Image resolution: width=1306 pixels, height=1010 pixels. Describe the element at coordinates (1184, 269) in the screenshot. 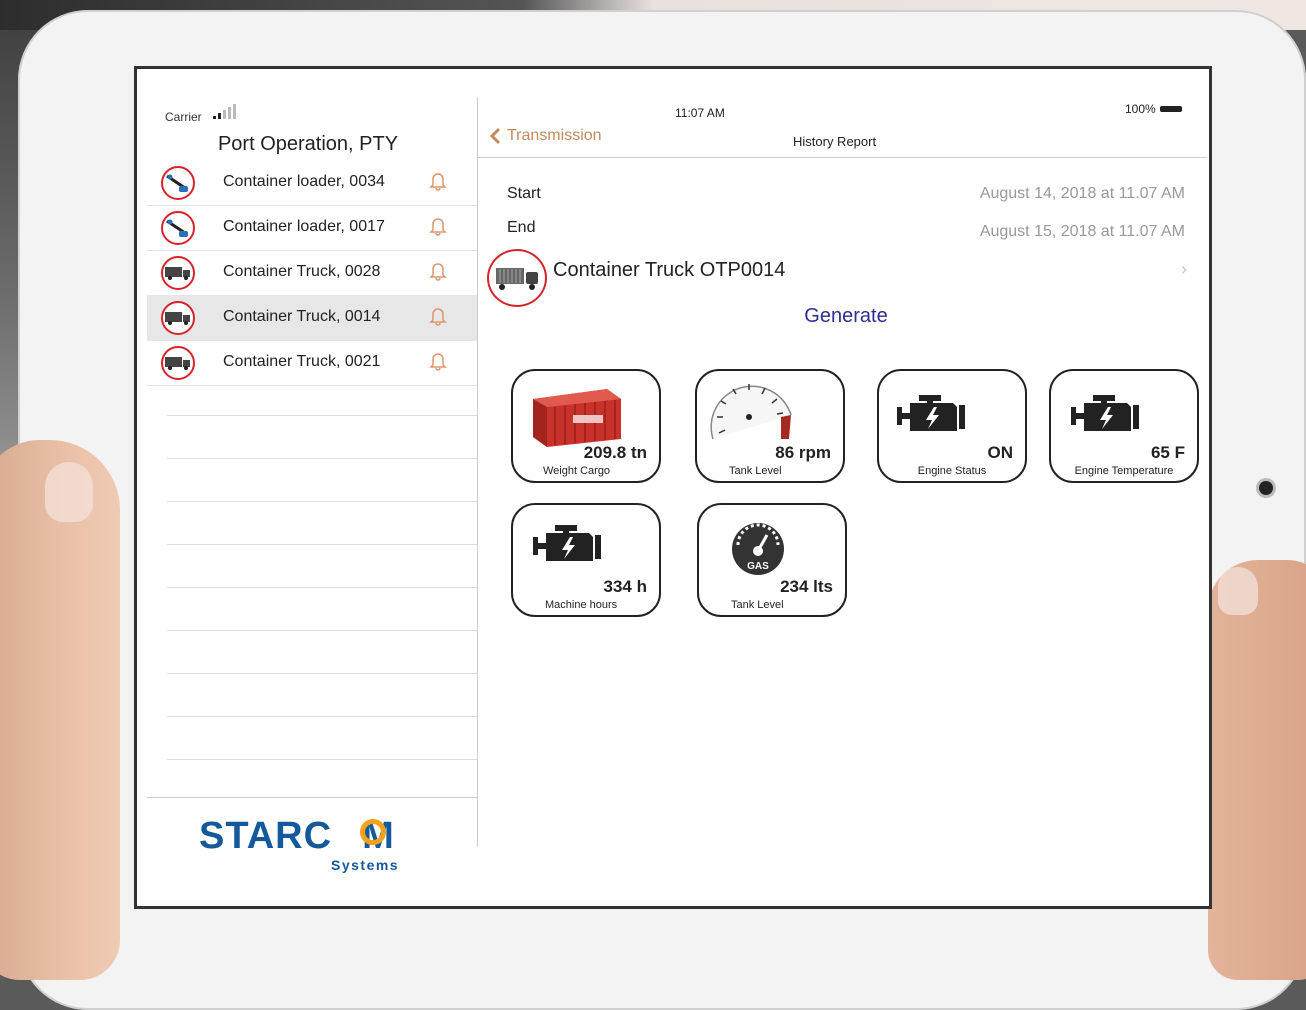

I see `chevron-right-icon: ›` at that location.